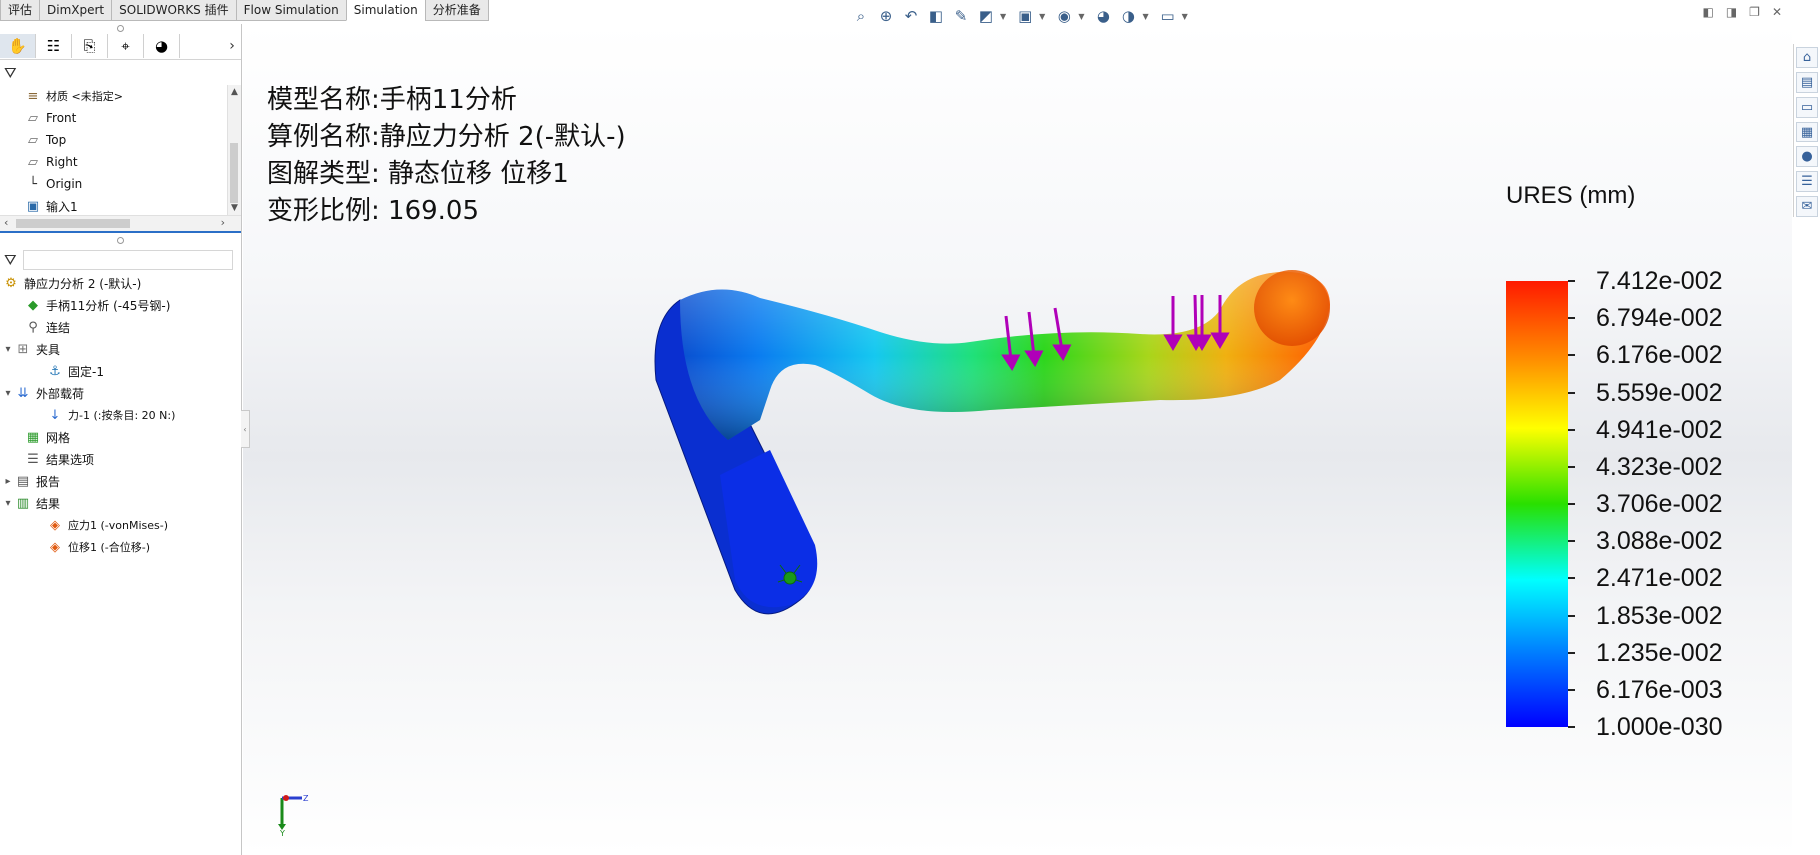 The height and width of the screenshot is (855, 1820). I want to click on tree-item-part: ◆ 手柄11分析 (-45号钢-), so click(120, 305).